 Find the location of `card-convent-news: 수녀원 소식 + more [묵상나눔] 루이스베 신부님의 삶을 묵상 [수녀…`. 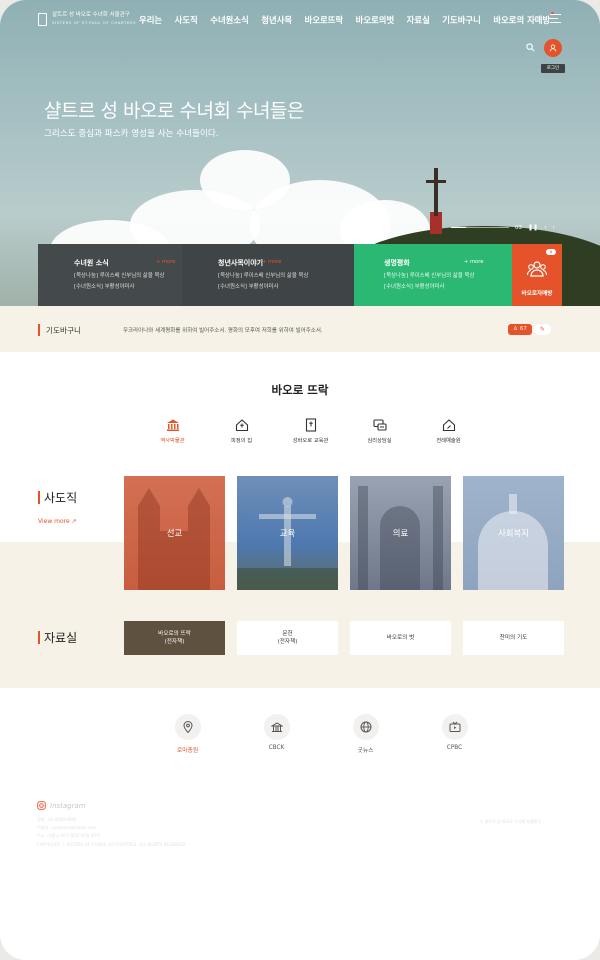

card-convent-news: 수녀원 소식 + more [묵상나눔] 루이스베 신부님의 삶을 묵상 [수녀… is located at coordinates (110, 275).